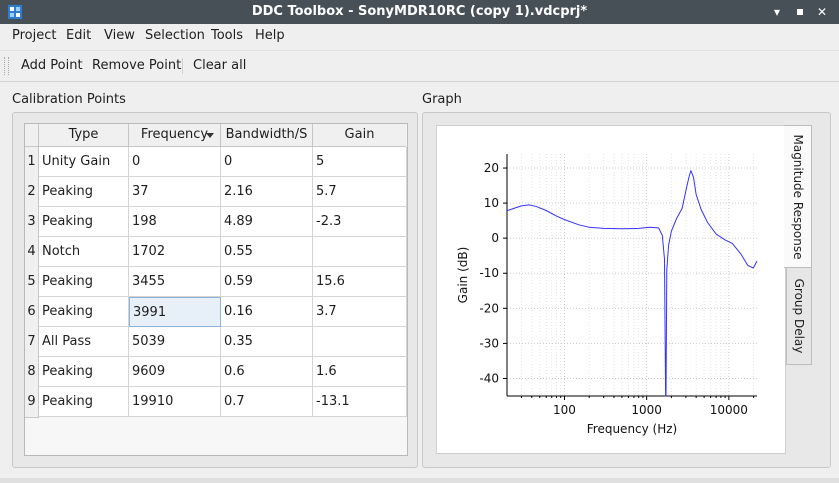  I want to click on row-header: 4, so click(32, 252).